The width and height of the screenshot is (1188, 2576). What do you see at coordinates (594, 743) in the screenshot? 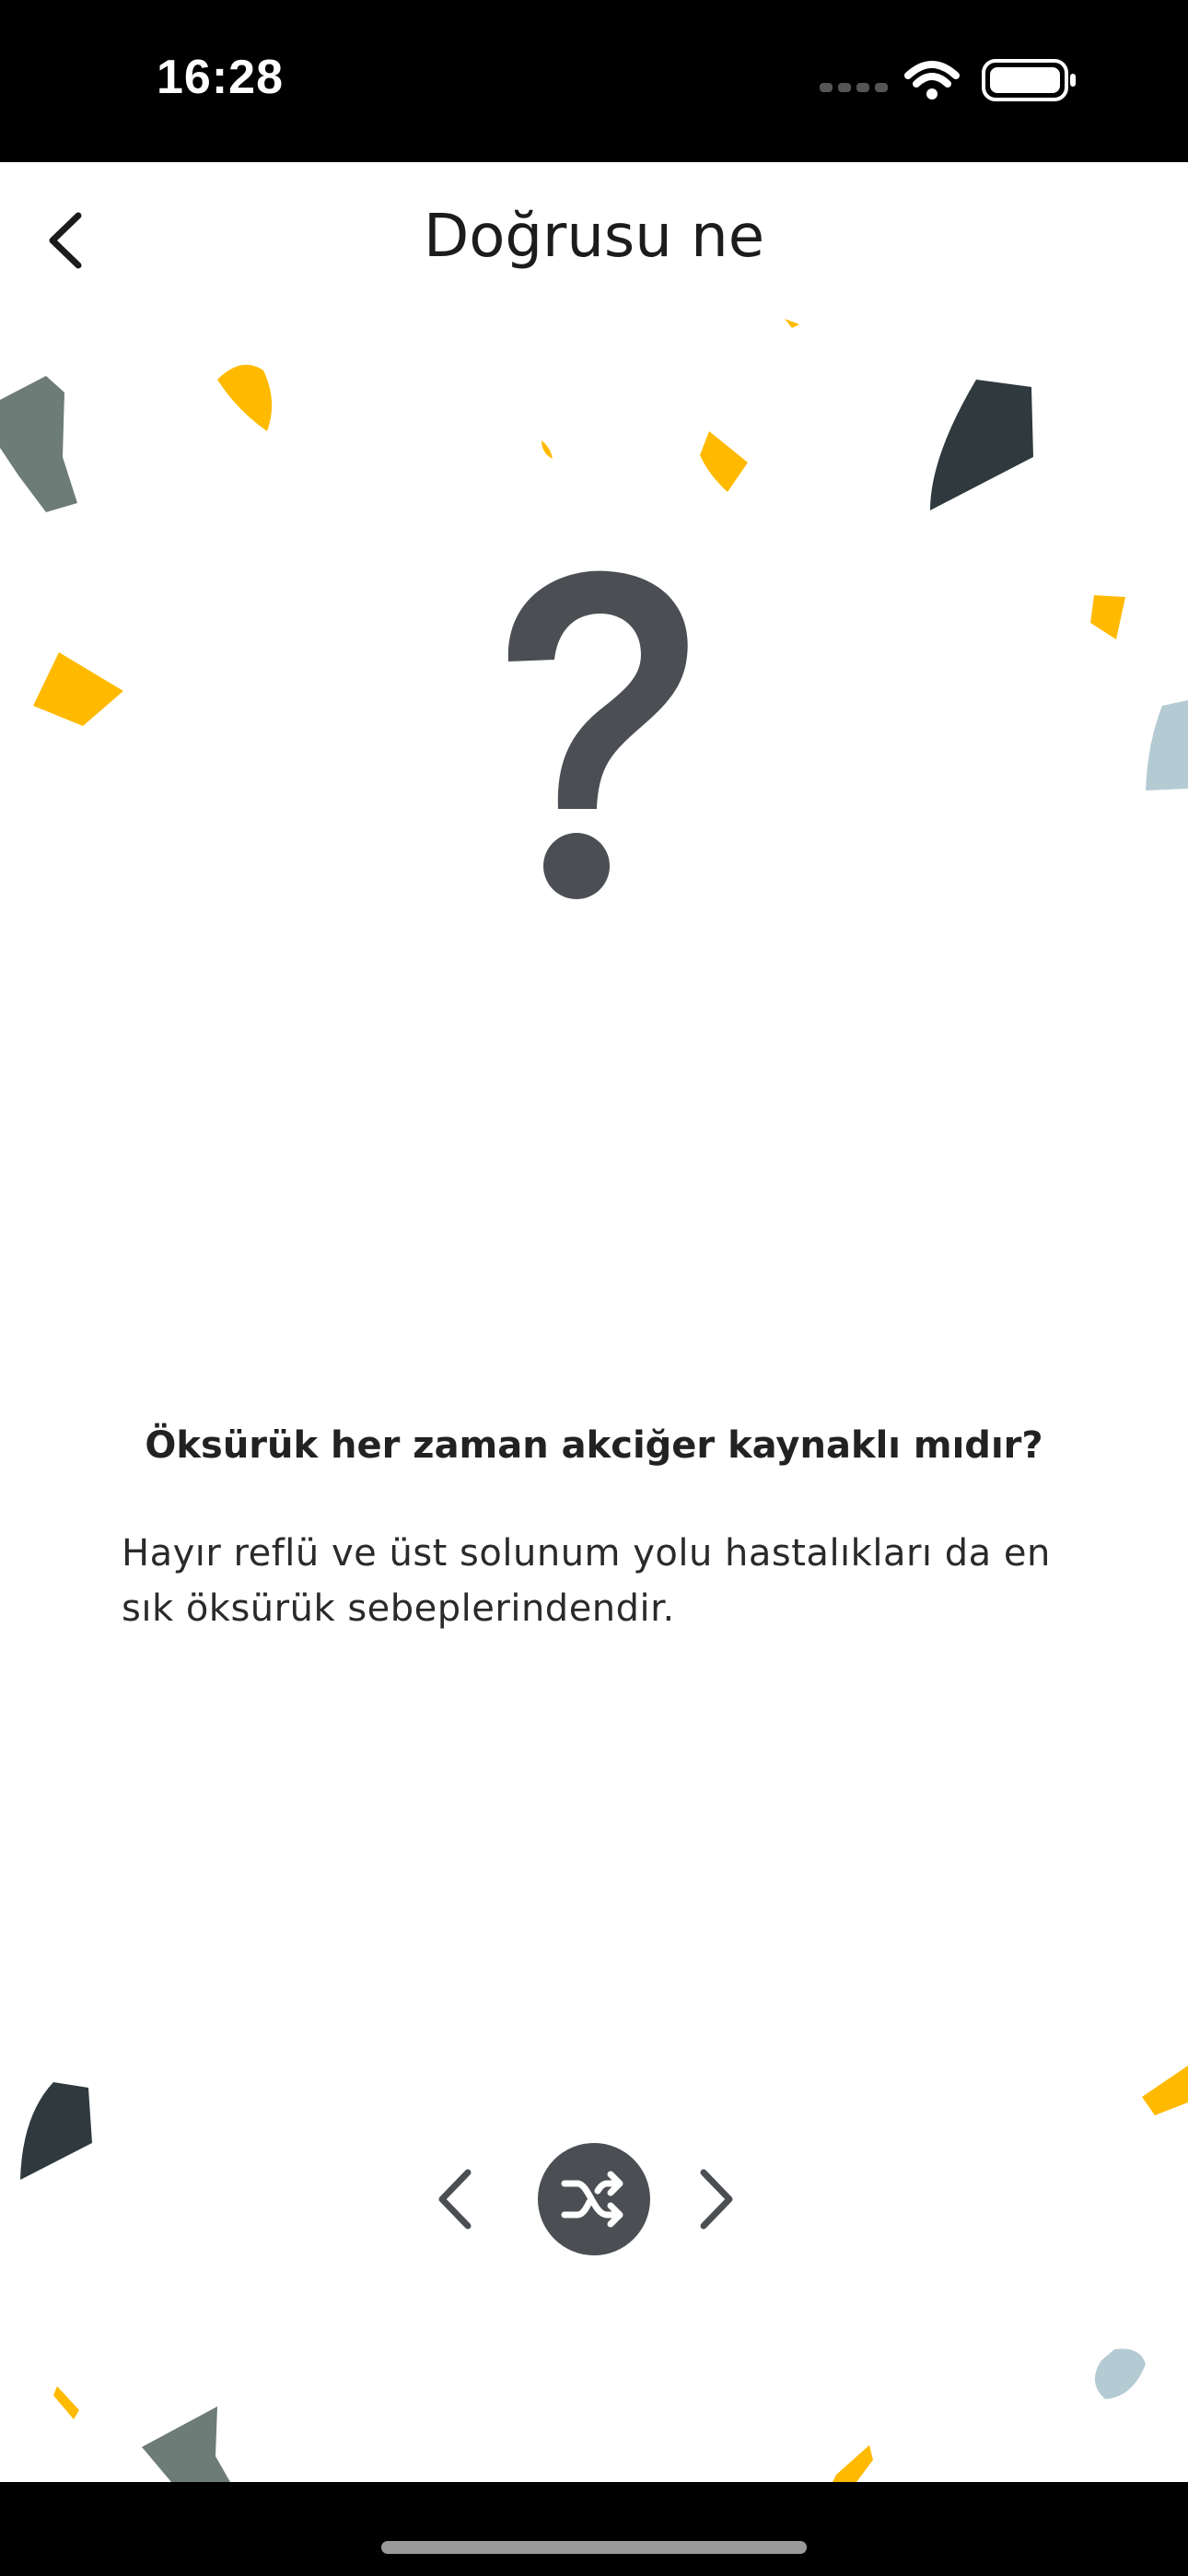
I see `question-mark-icon` at bounding box center [594, 743].